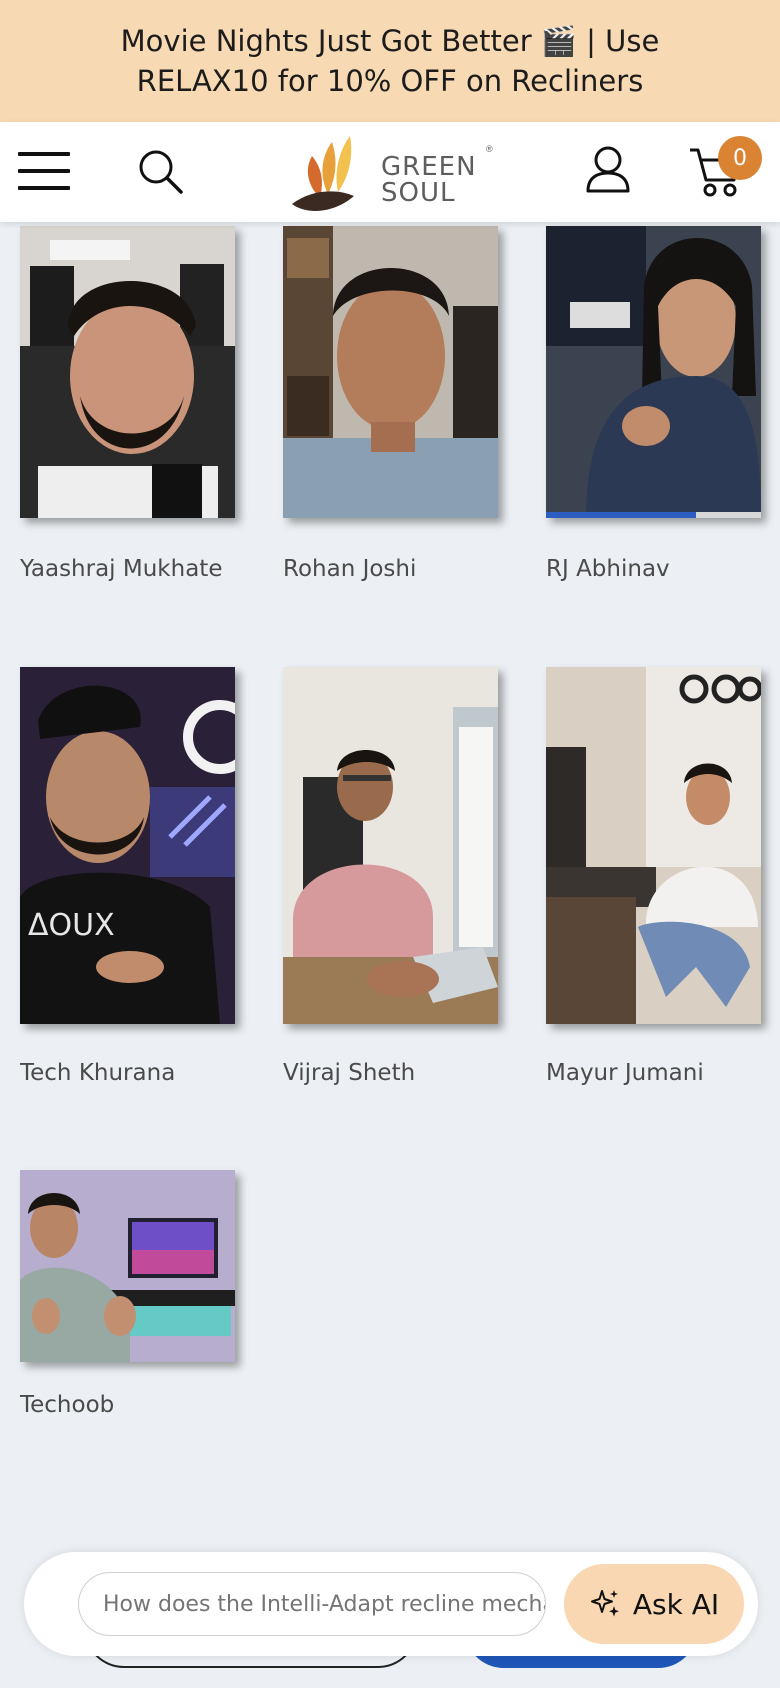  I want to click on svg-text: ΔOUX, so click(71, 925).